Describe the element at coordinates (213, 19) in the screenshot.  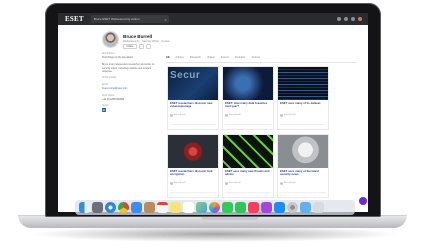
I see `browser-topbar: ESET Bruce ESET Welivesecurity Author ×` at that location.